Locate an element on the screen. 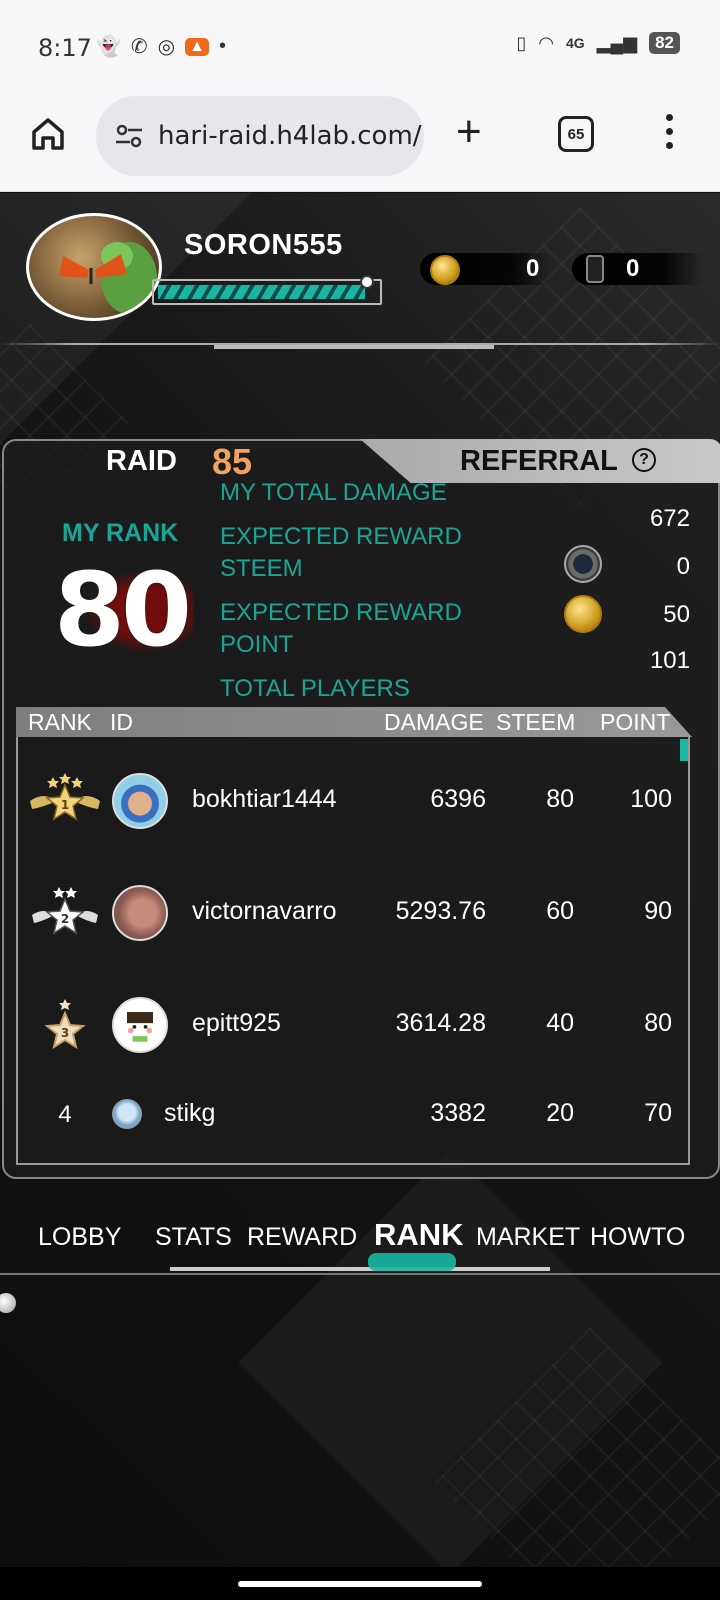 The height and width of the screenshot is (1600, 720). silver-winged-star-icon: 2 is located at coordinates (65, 911).